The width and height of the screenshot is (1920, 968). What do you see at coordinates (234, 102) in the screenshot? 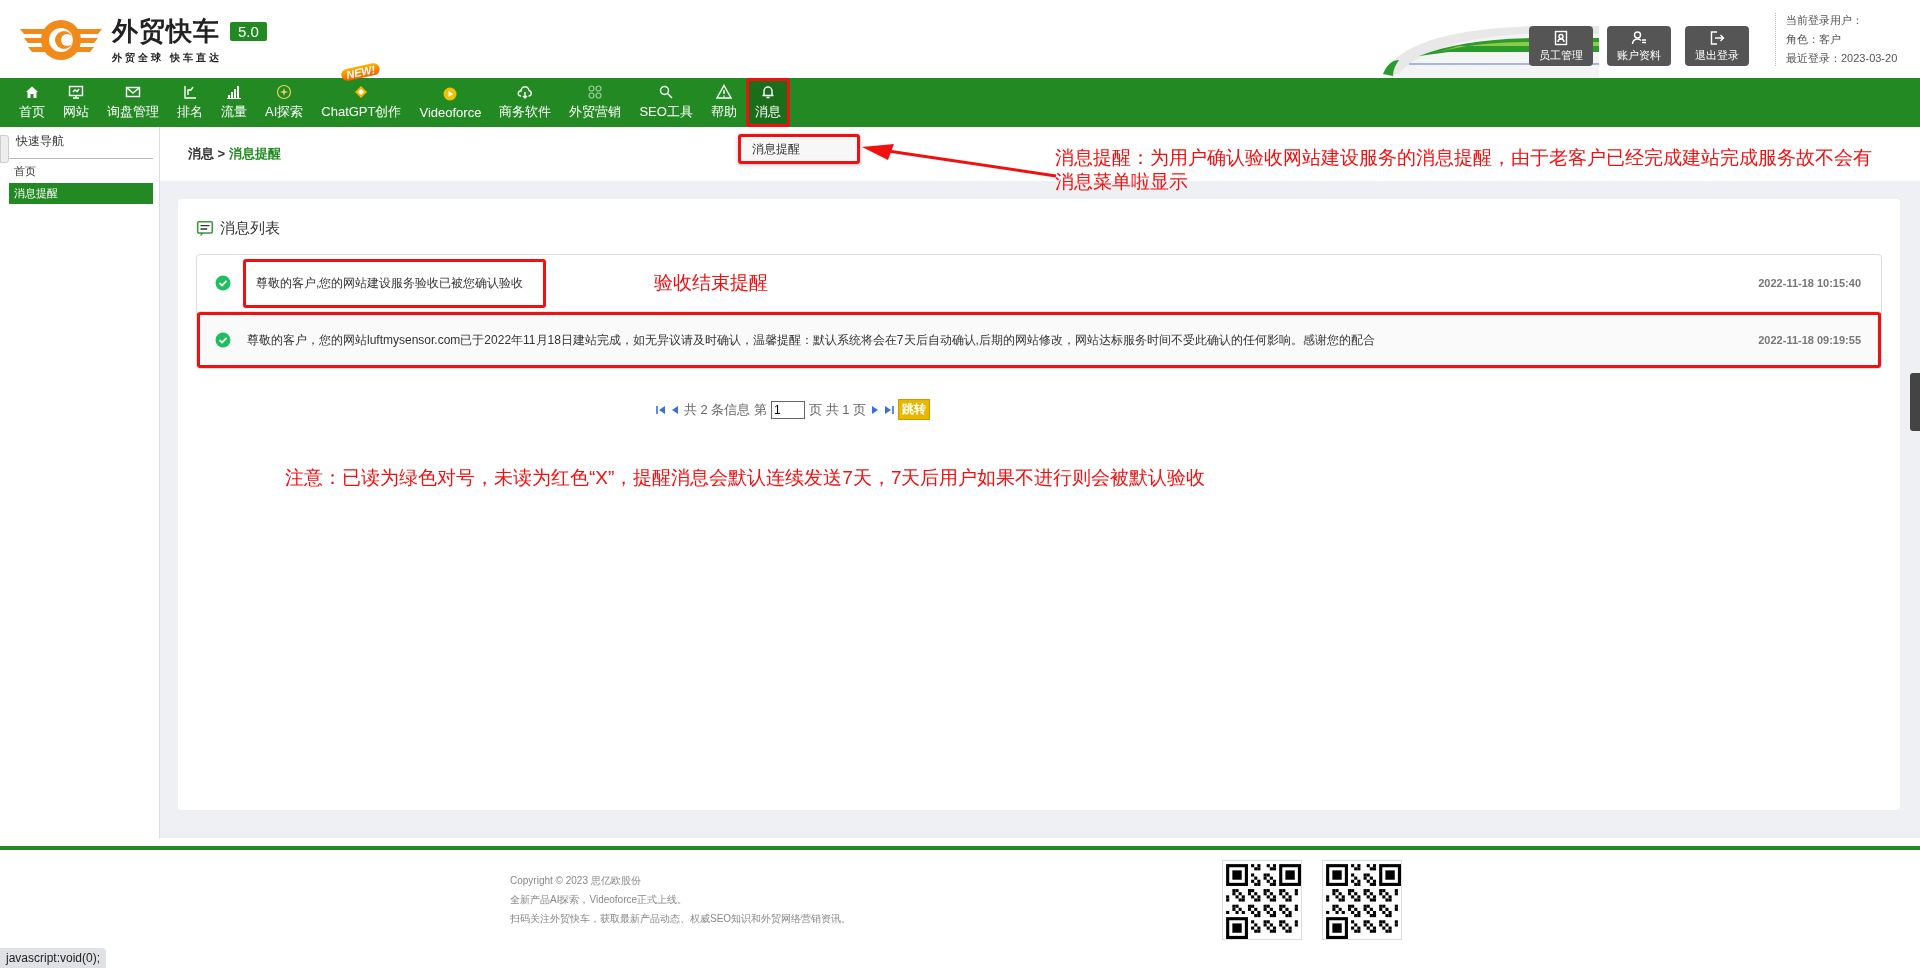
I see `nav-tab: 流量` at bounding box center [234, 102].